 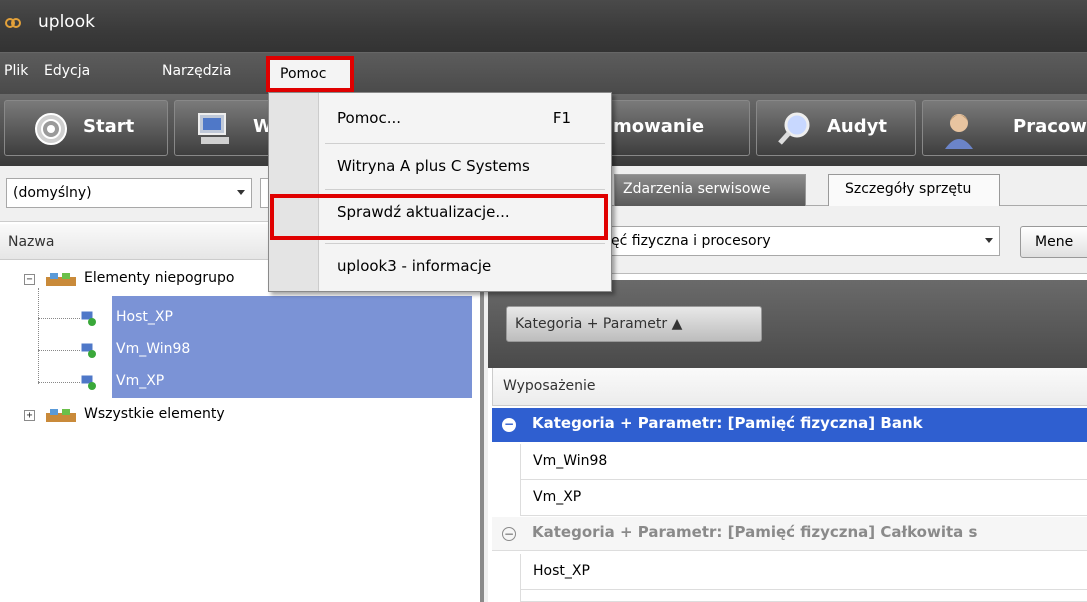 I want to click on table-row: Host_XP, so click(x=803, y=572).